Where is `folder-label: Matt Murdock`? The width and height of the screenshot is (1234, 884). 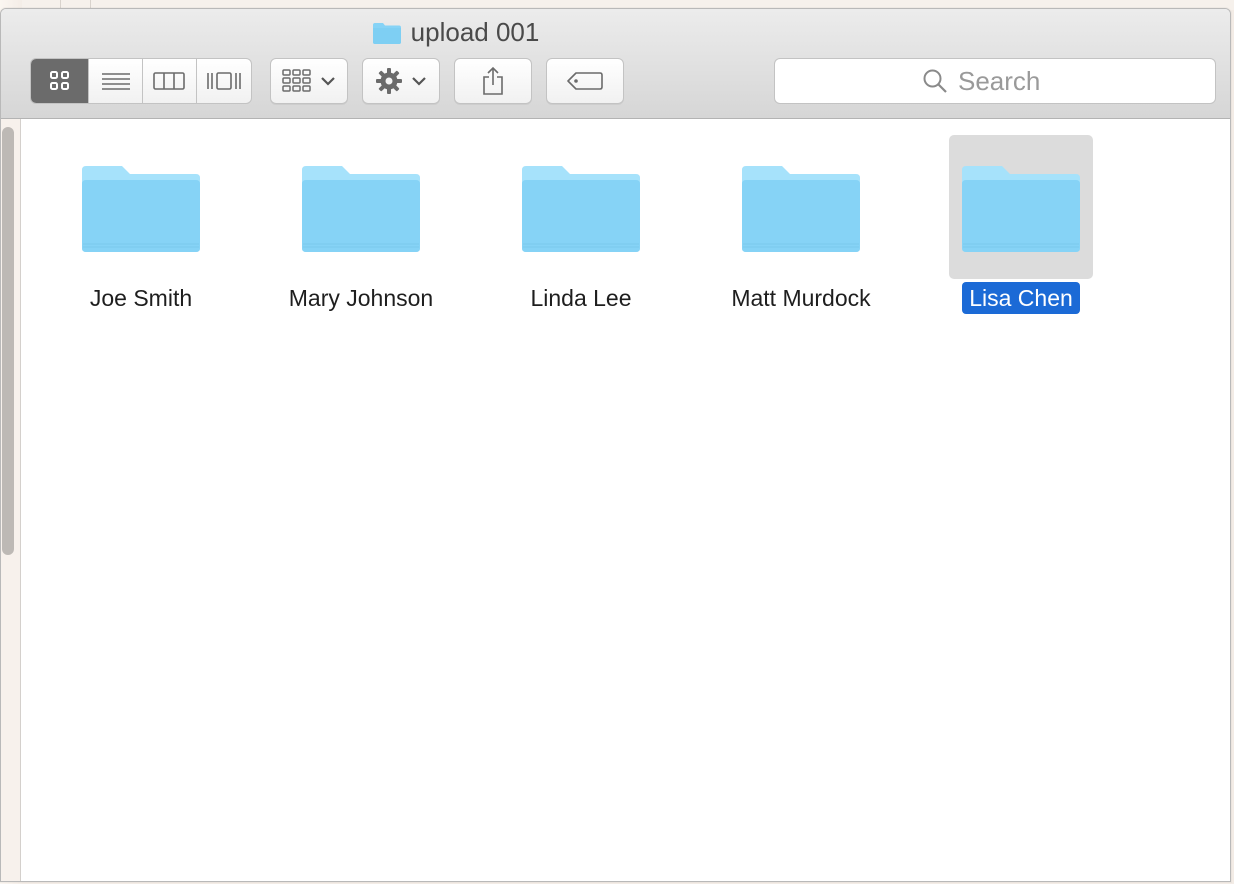 folder-label: Matt Murdock is located at coordinates (801, 298).